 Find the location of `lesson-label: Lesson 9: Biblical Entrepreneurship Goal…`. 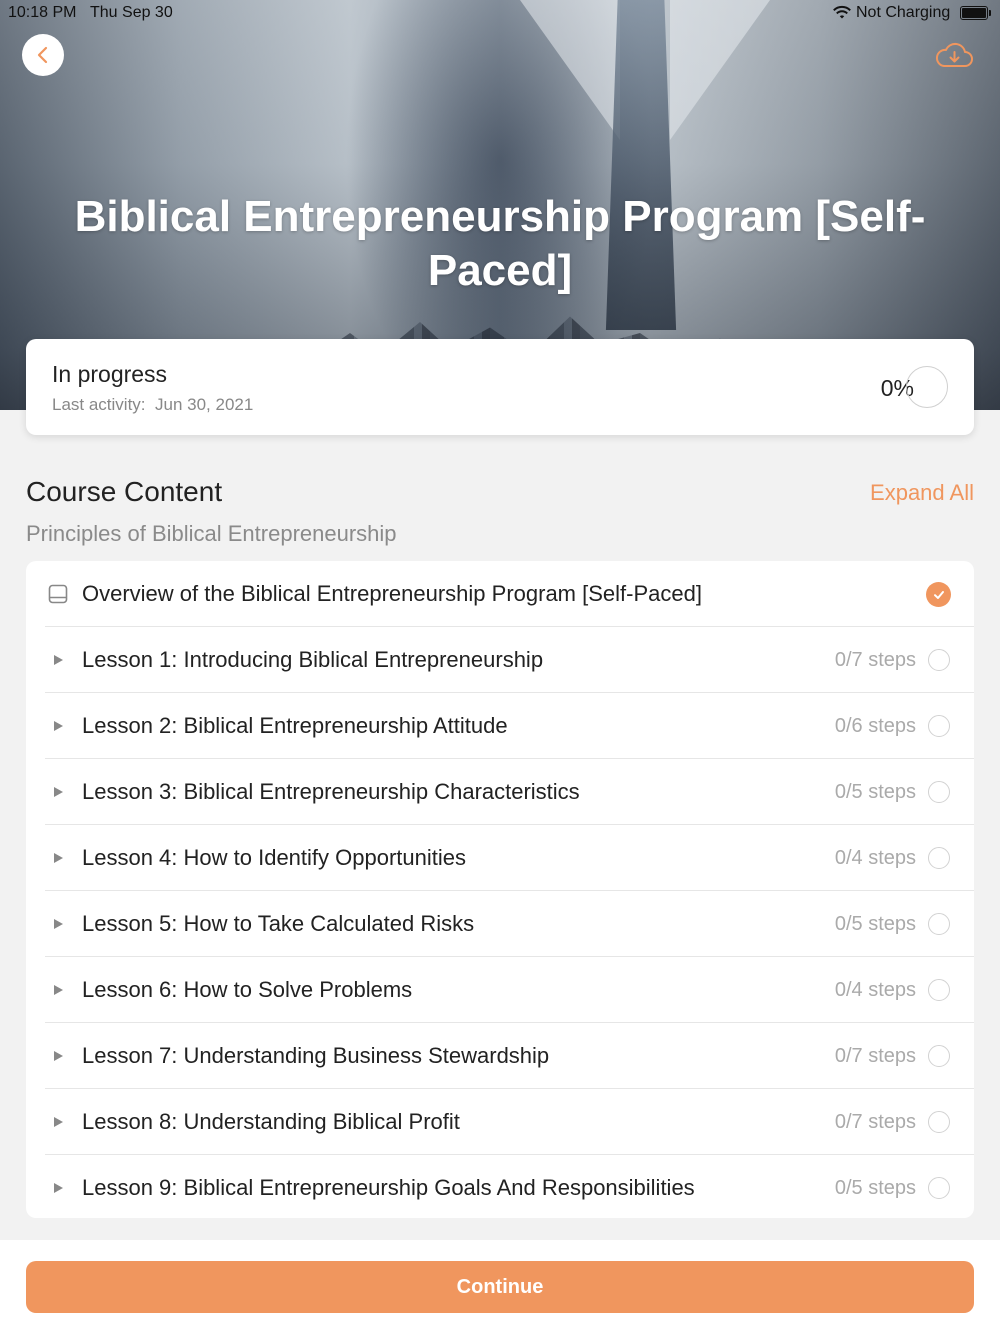

lesson-label: Lesson 9: Biblical Entrepreneurship Goal… is located at coordinates (388, 1187).